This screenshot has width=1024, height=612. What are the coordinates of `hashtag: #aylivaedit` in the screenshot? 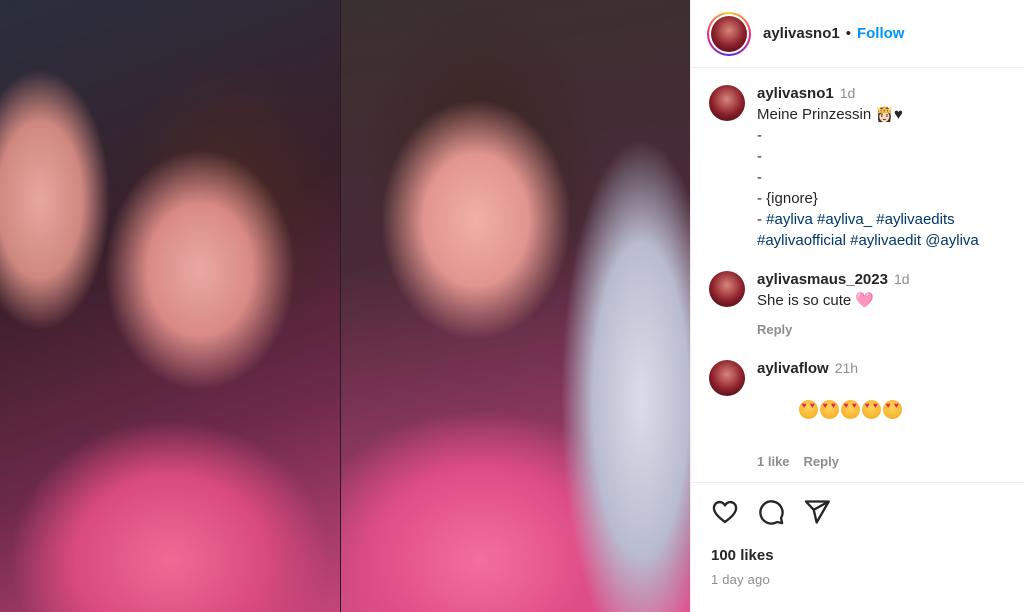 It's located at (885, 240).